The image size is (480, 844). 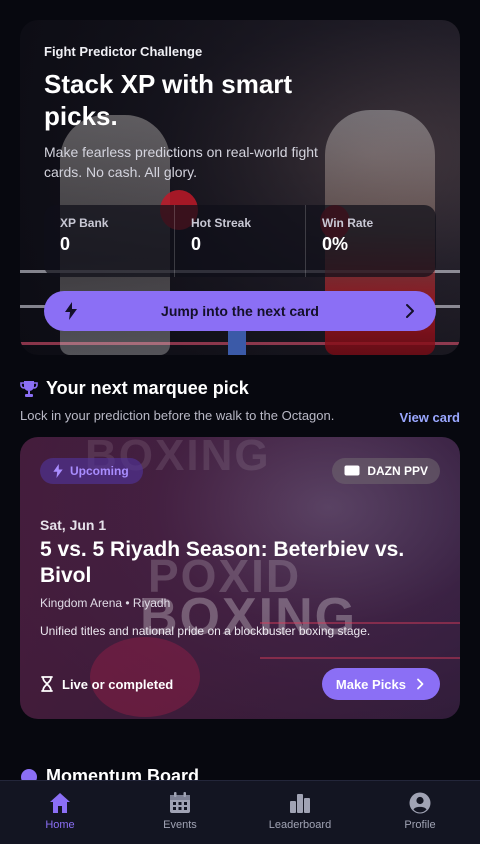 What do you see at coordinates (105, 603) in the screenshot?
I see `event-venue: Kingdom Arena • Riyadh` at bounding box center [105, 603].